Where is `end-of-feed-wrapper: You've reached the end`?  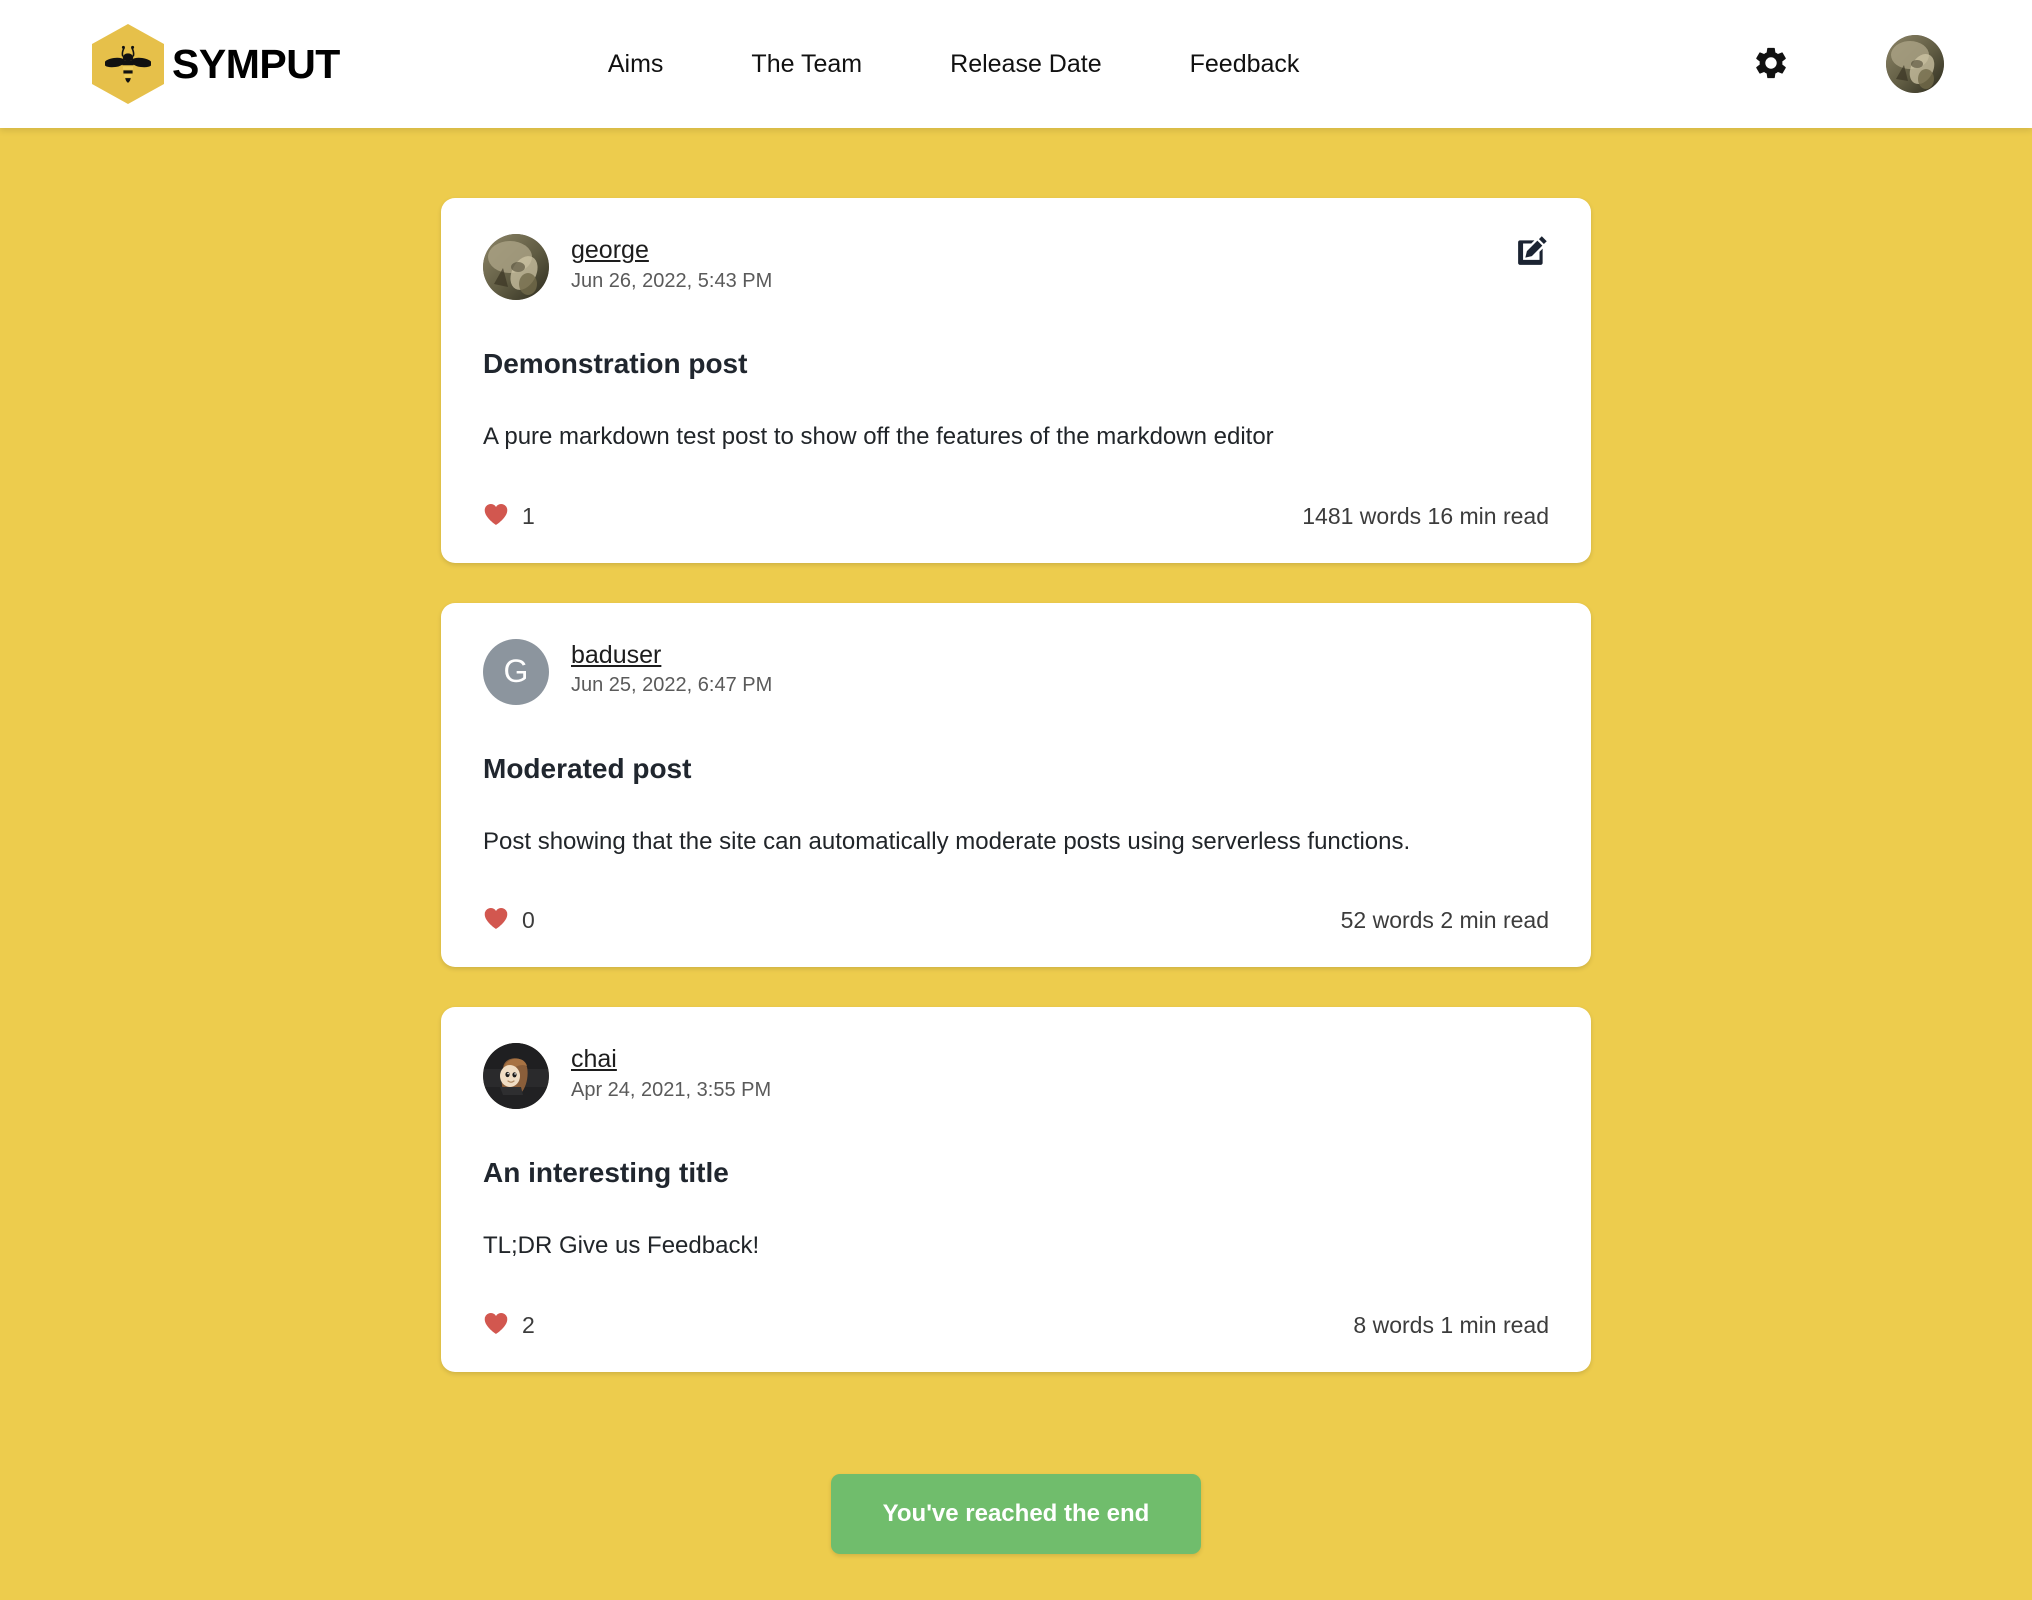
end-of-feed-wrapper: You've reached the end is located at coordinates (1016, 1513).